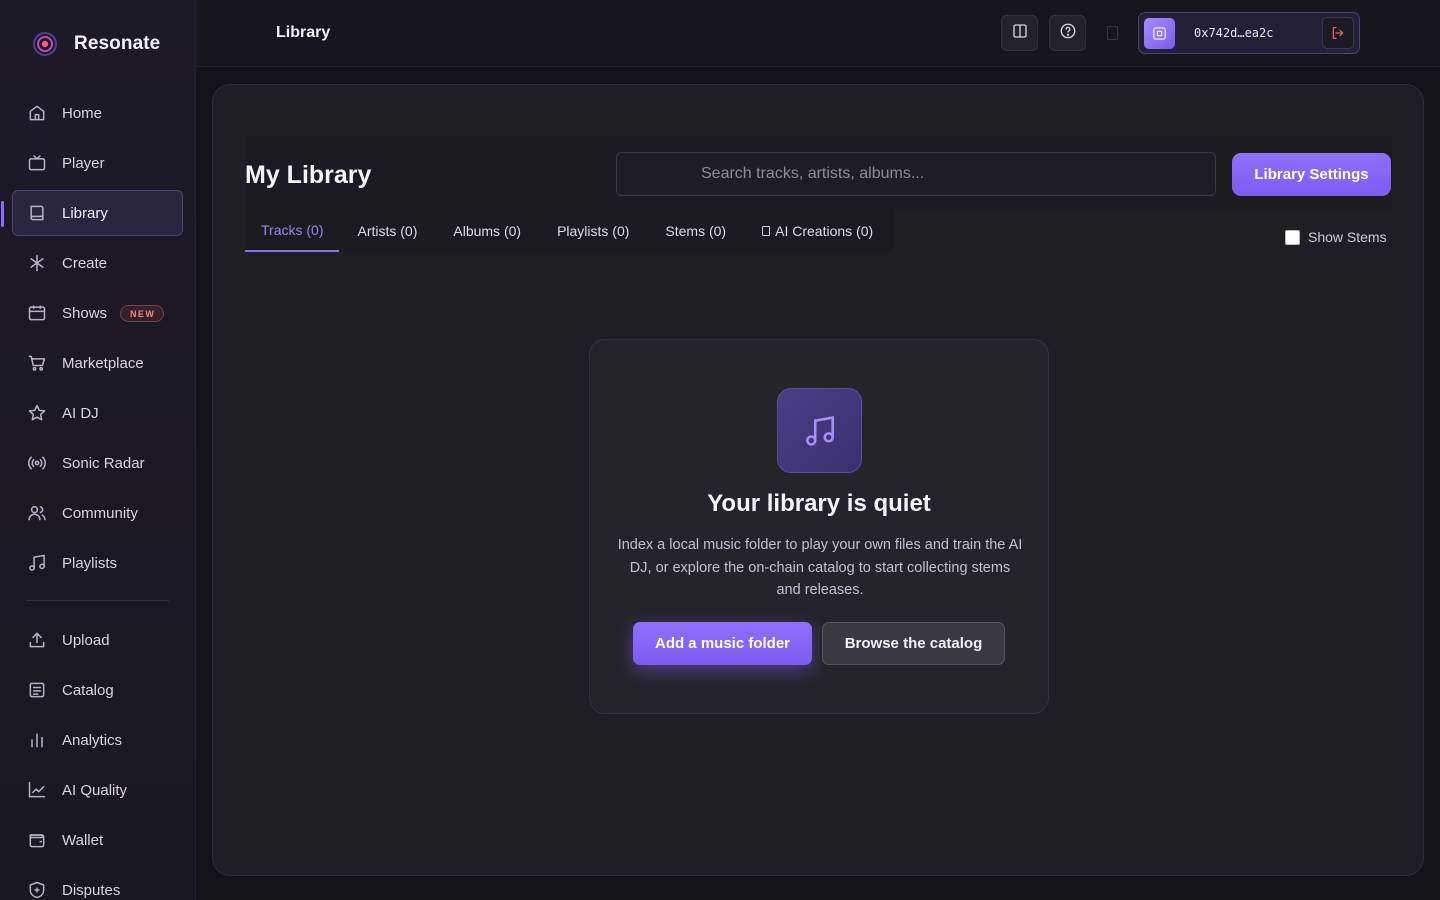 The image size is (1440, 900). What do you see at coordinates (913, 643) in the screenshot?
I see `browse-catalog-button: Browse the catalog` at bounding box center [913, 643].